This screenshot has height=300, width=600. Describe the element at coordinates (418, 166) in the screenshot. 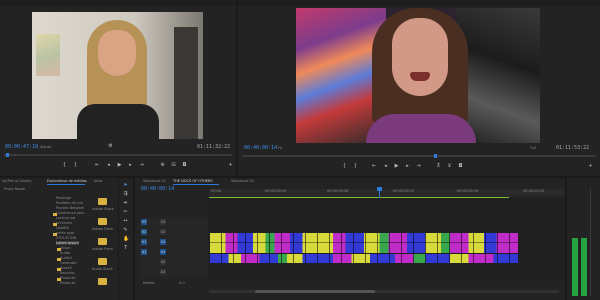

I see `program-go-to-out-icon: ⇥` at that location.